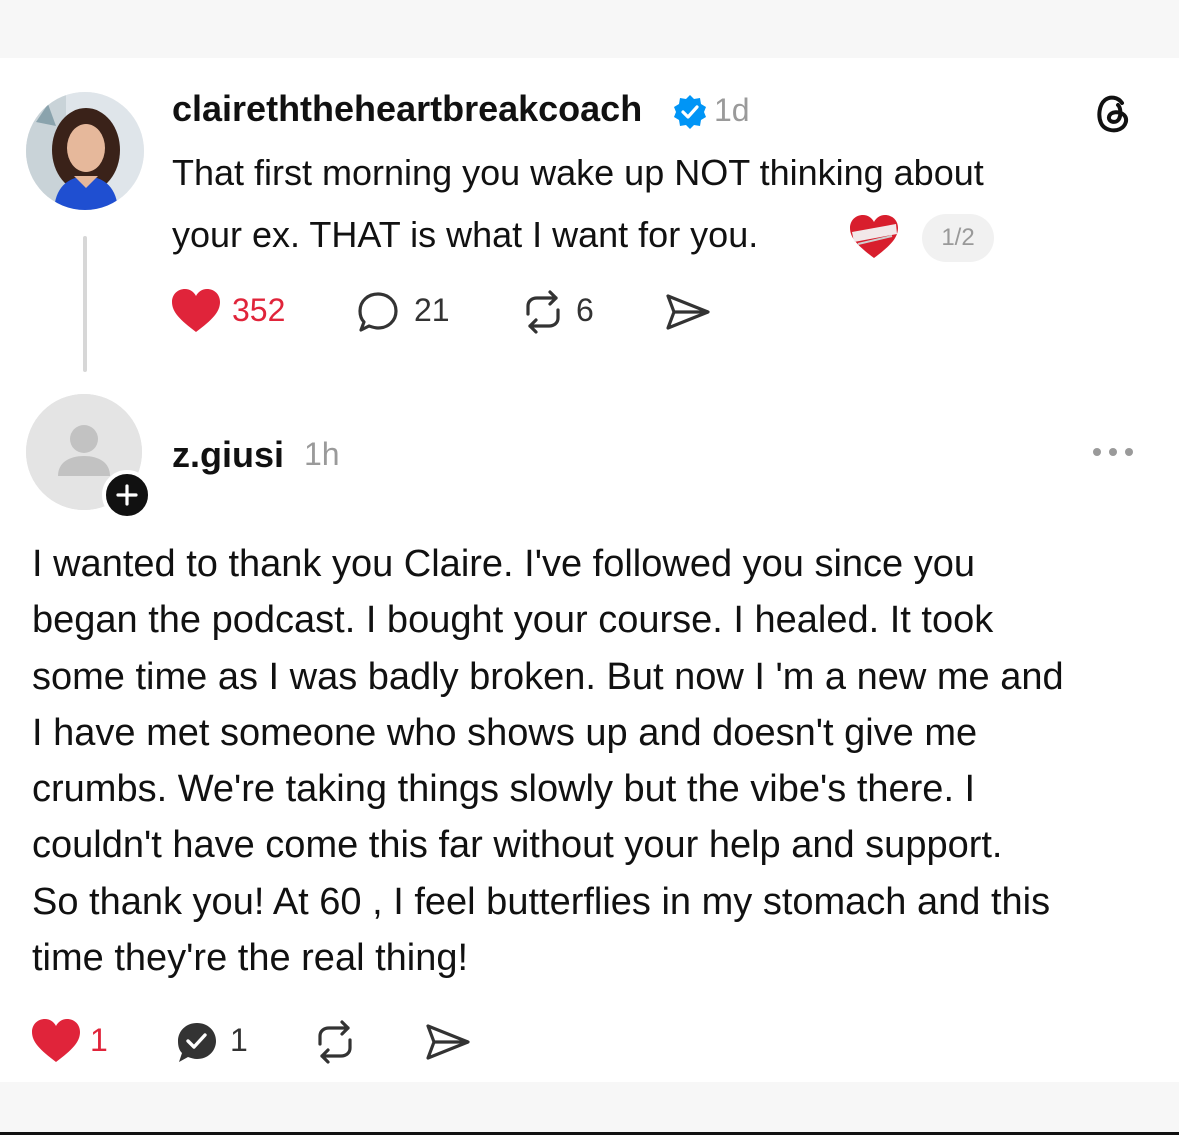  What do you see at coordinates (585, 310) in the screenshot?
I see `post-repost-count: 6` at bounding box center [585, 310].